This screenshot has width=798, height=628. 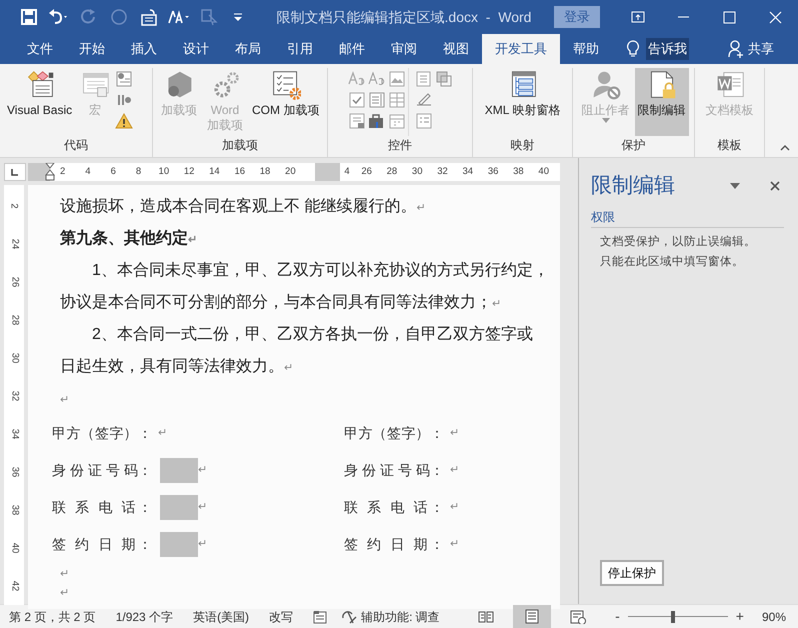 What do you see at coordinates (687, 218) in the screenshot?
I see `section-header: 权限` at bounding box center [687, 218].